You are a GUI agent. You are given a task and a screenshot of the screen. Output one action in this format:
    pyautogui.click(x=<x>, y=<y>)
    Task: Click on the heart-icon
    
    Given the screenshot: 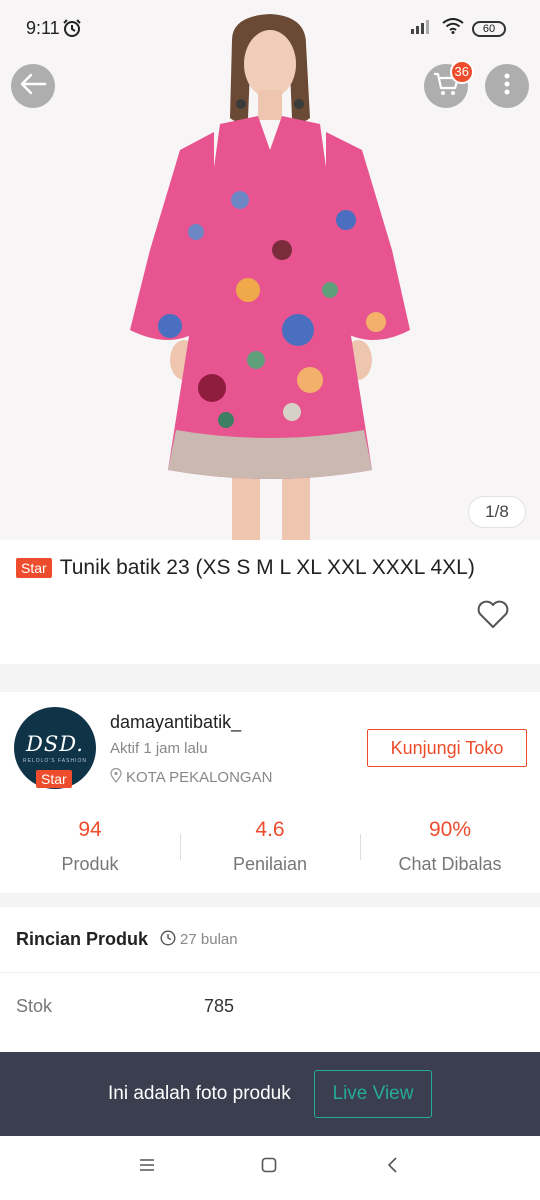 What is the action you would take?
    pyautogui.click(x=493, y=617)
    